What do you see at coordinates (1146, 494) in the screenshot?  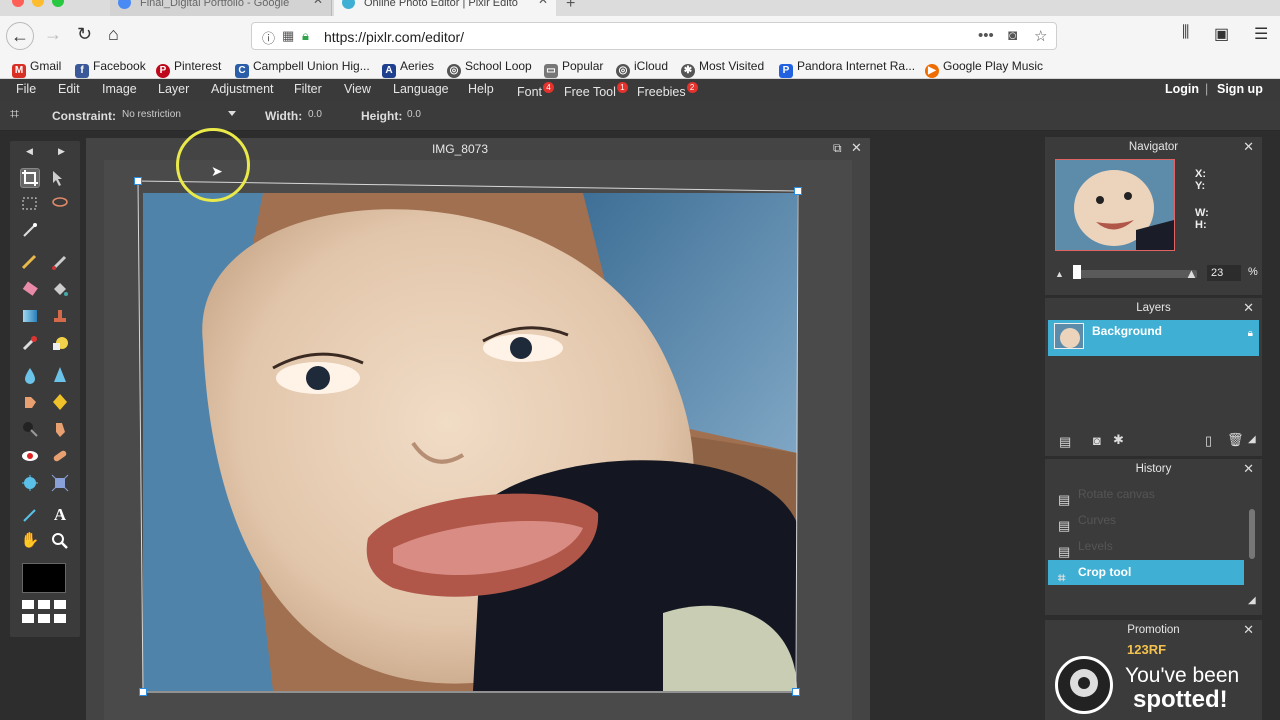 I see `history-item: ▤ Rotate canvas` at bounding box center [1146, 494].